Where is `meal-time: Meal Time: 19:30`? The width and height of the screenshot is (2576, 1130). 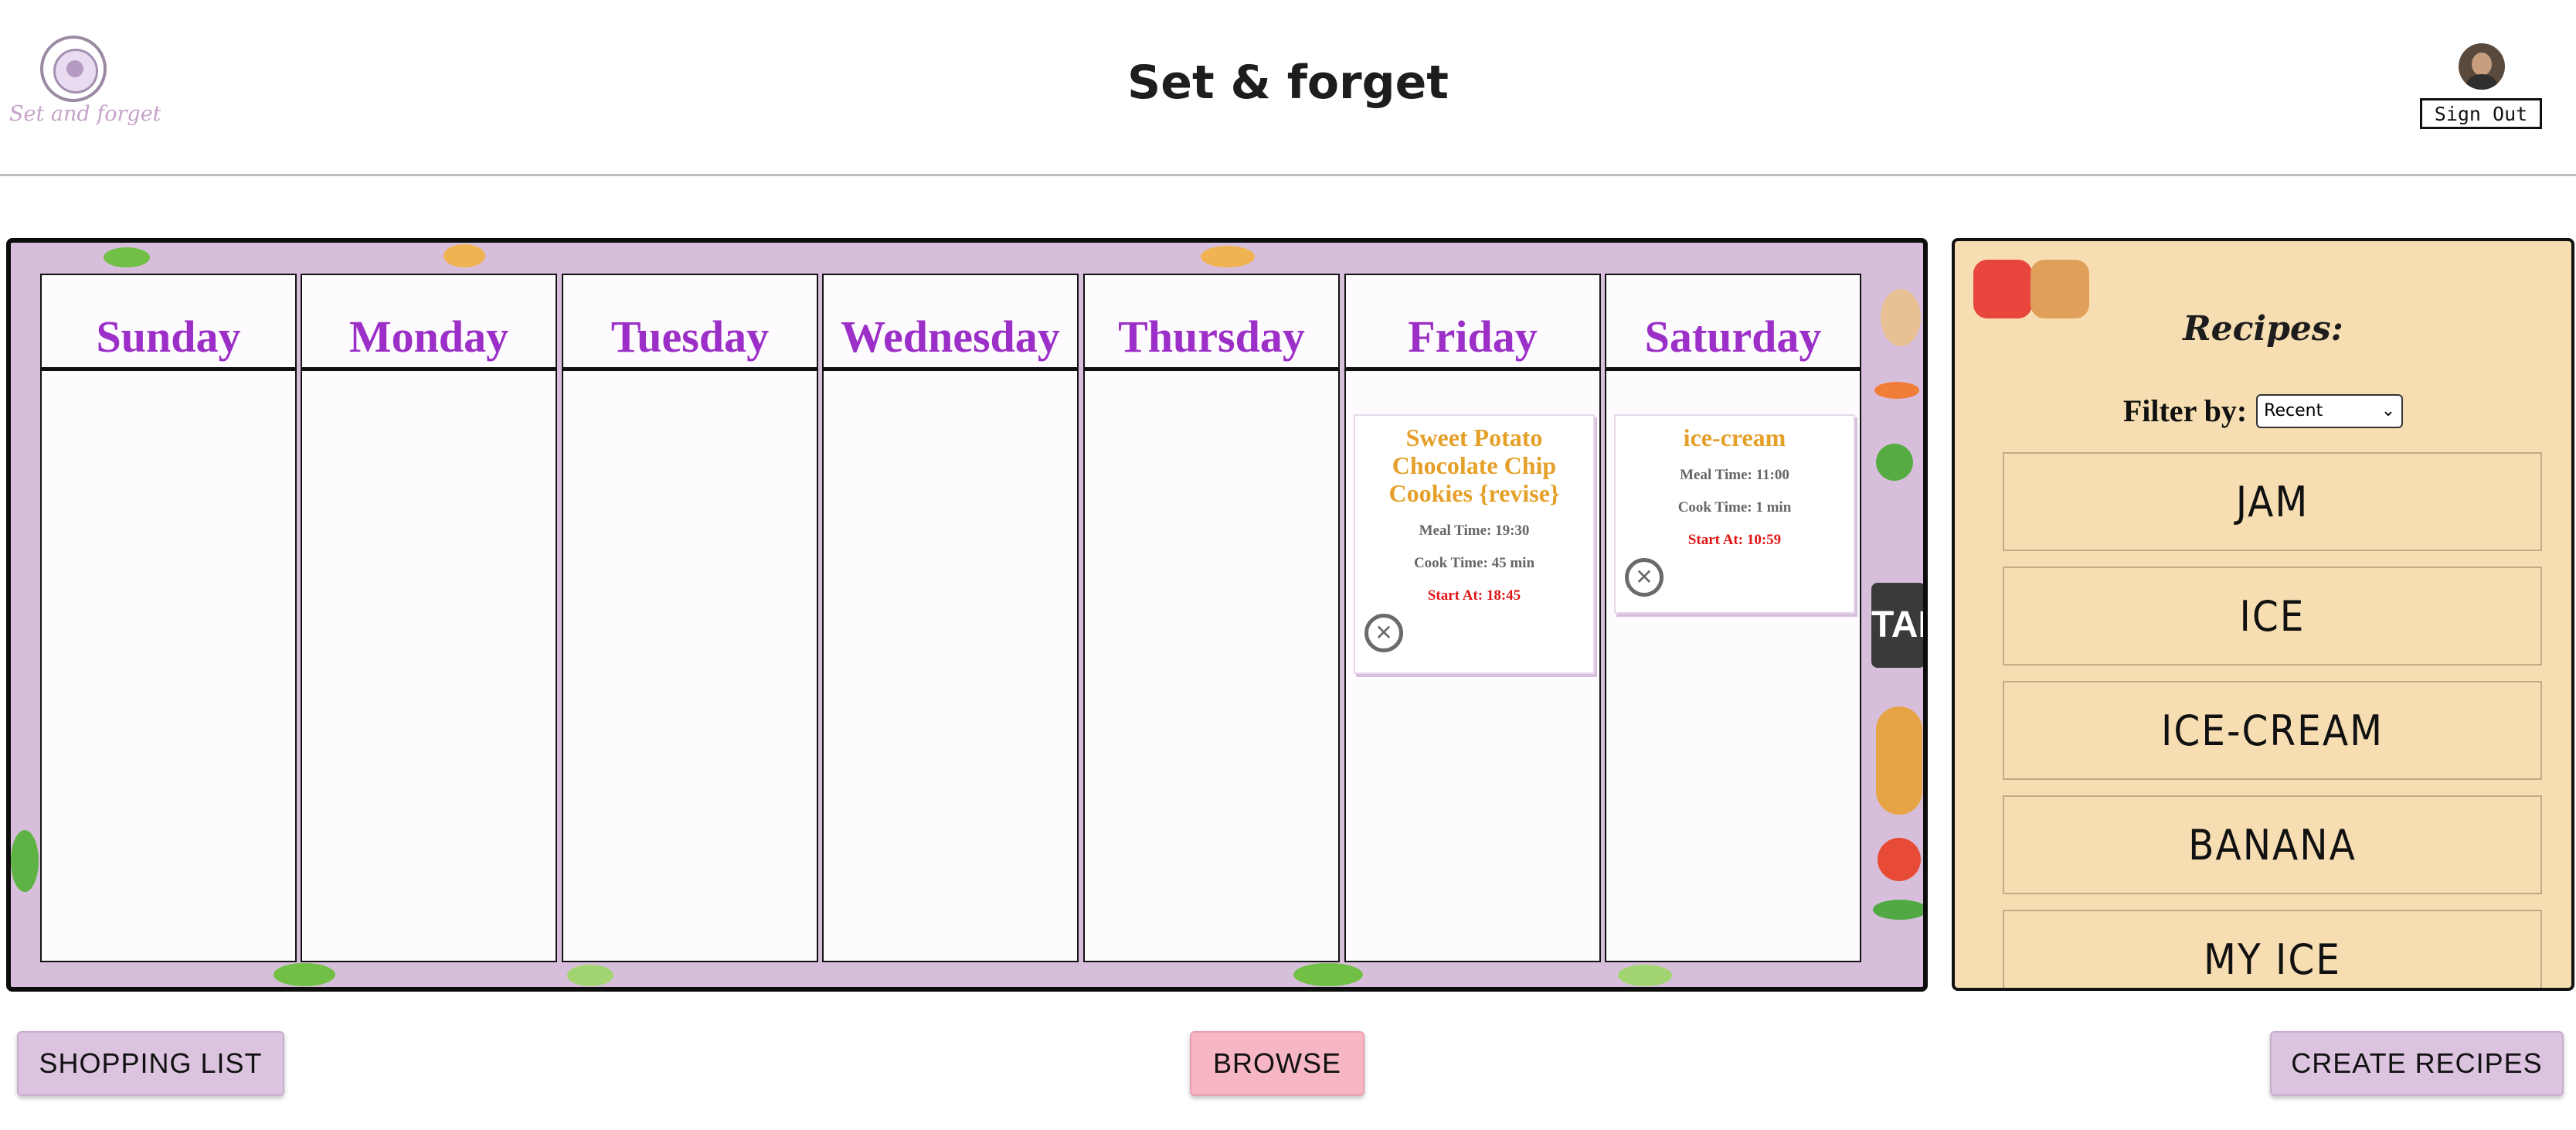 meal-time: Meal Time: 19:30 is located at coordinates (1474, 530).